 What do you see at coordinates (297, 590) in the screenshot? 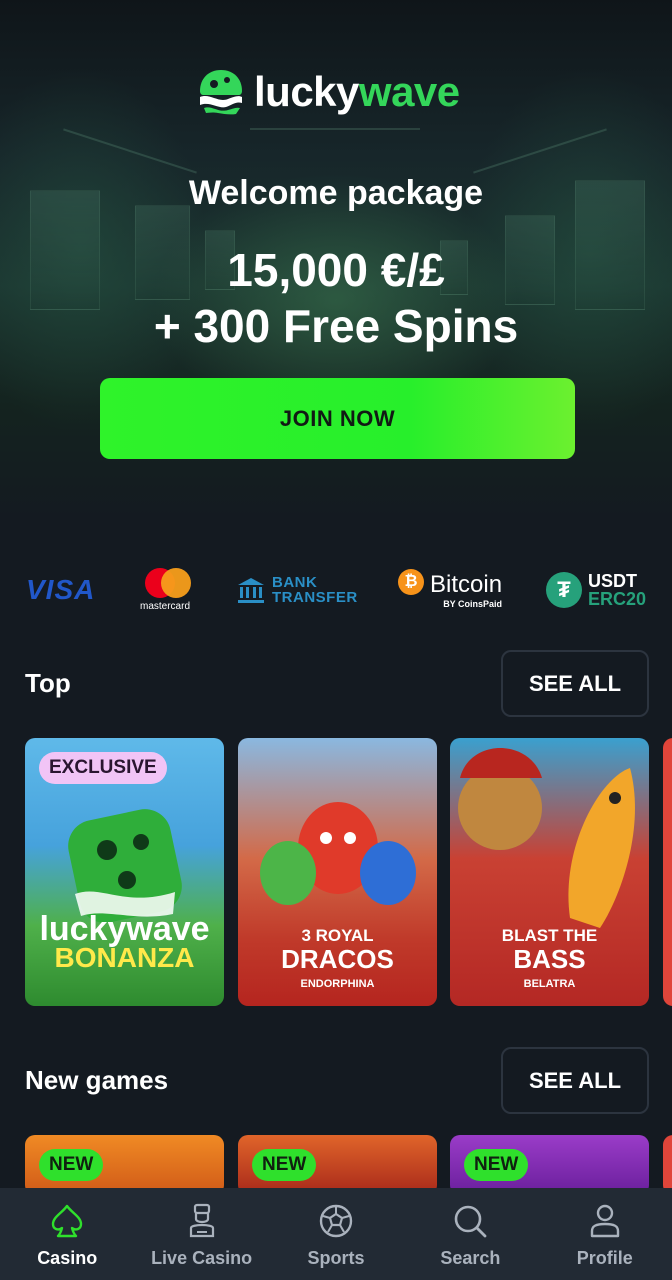
I see `bank-transfer-logo: BANK TRANSFER` at bounding box center [297, 590].